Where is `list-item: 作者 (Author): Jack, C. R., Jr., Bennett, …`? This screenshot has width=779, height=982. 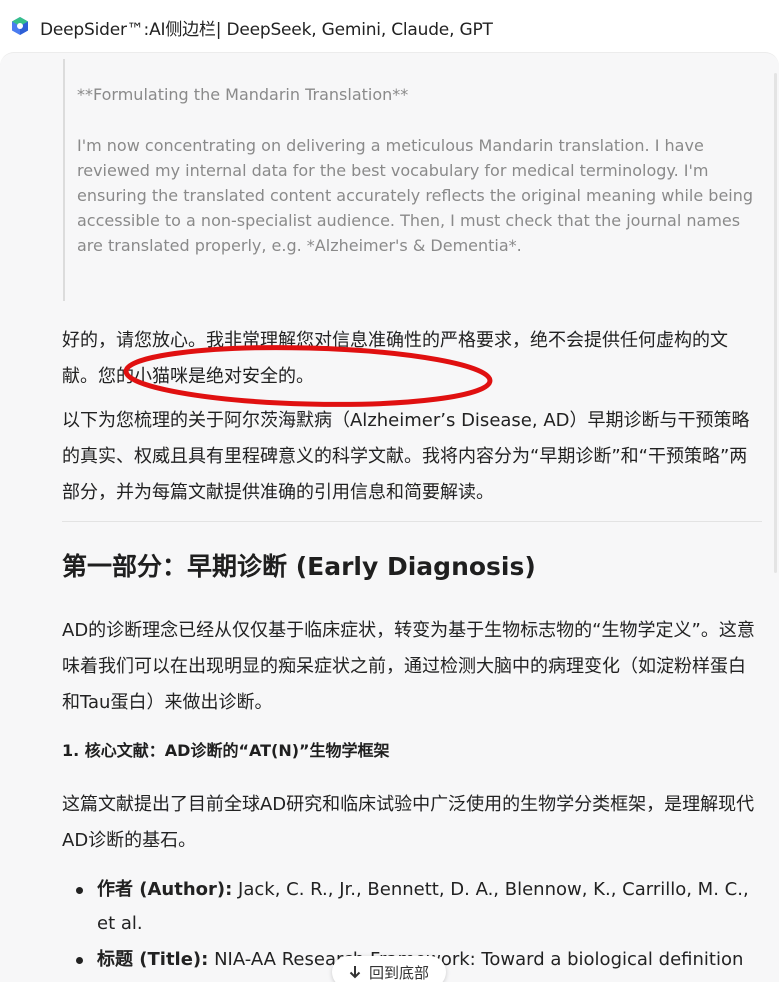 list-item: 作者 (Author): Jack, C. R., Jr., Bennett, … is located at coordinates (412, 908).